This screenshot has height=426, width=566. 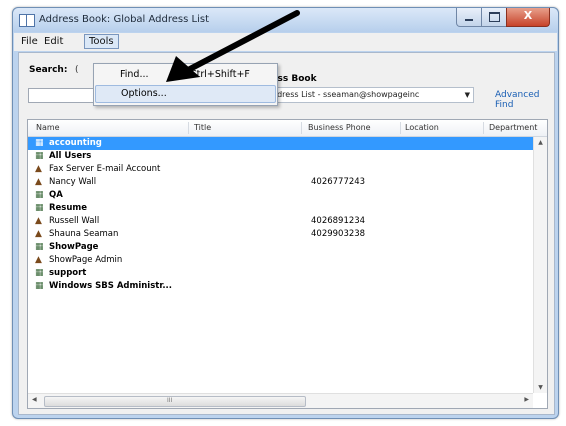 What do you see at coordinates (338, 94) in the screenshot?
I see `address-book-select-value: al Address List - sseaman@showpageinc` at bounding box center [338, 94].